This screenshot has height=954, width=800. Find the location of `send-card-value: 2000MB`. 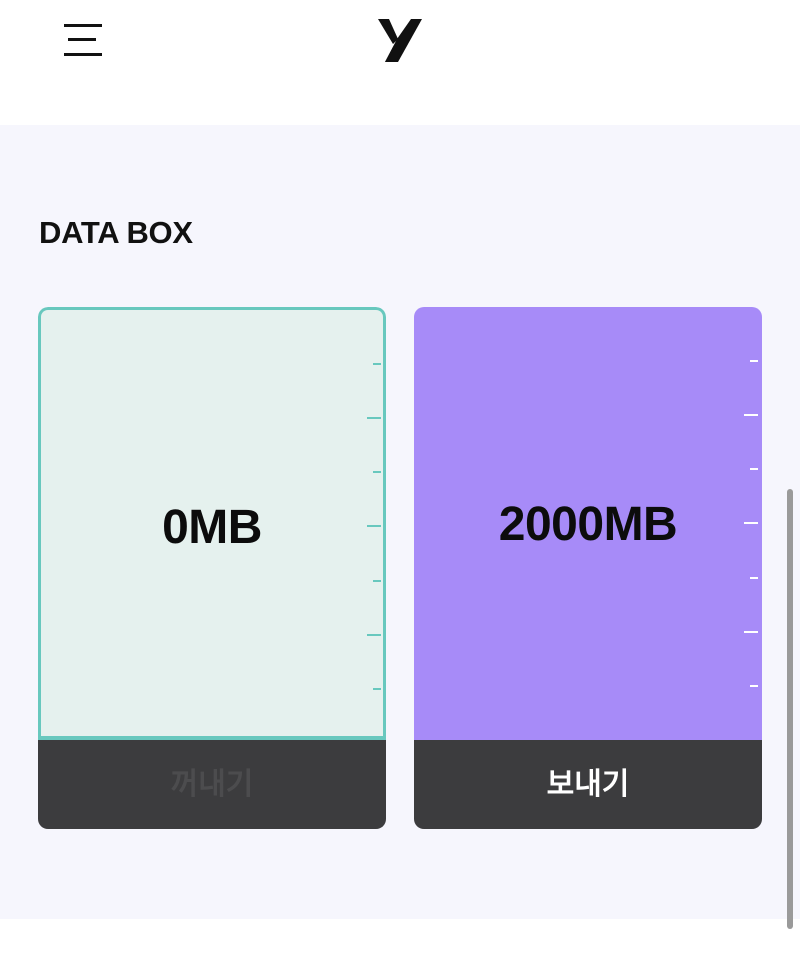

send-card-value: 2000MB is located at coordinates (588, 524).